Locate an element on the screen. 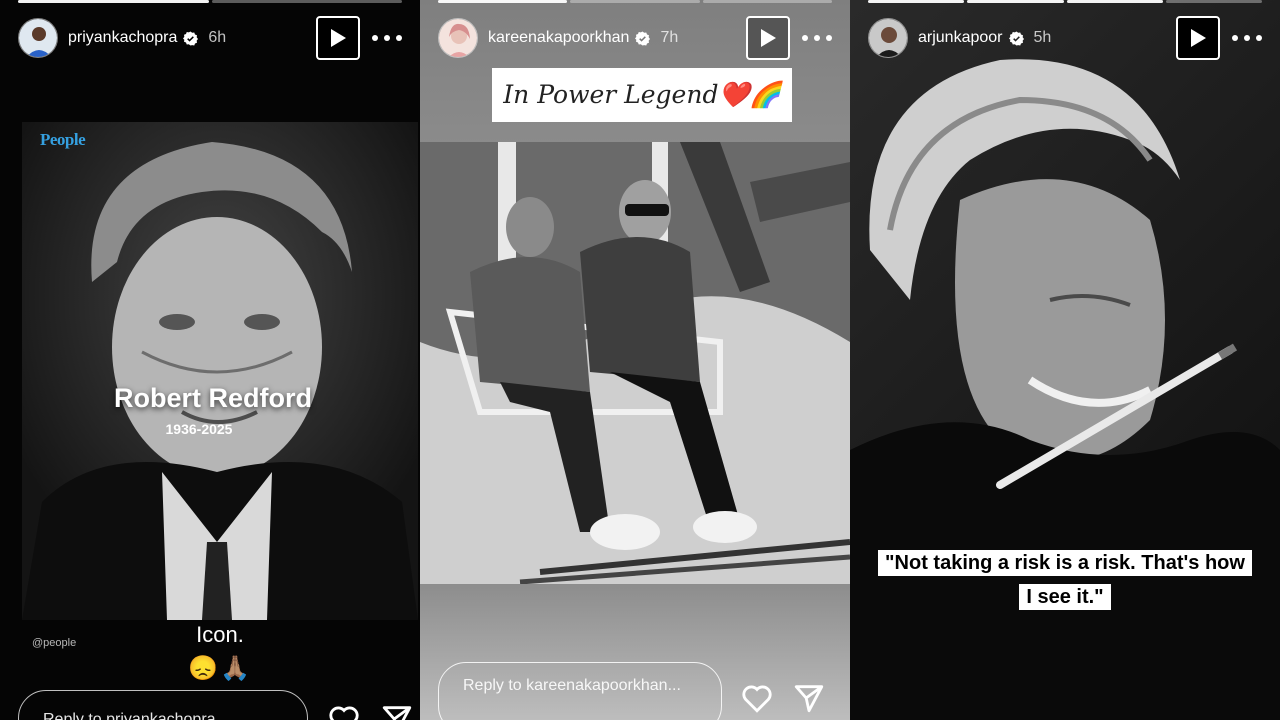 This screenshot has height=720, width=1280. story-time: 6h is located at coordinates (217, 37).